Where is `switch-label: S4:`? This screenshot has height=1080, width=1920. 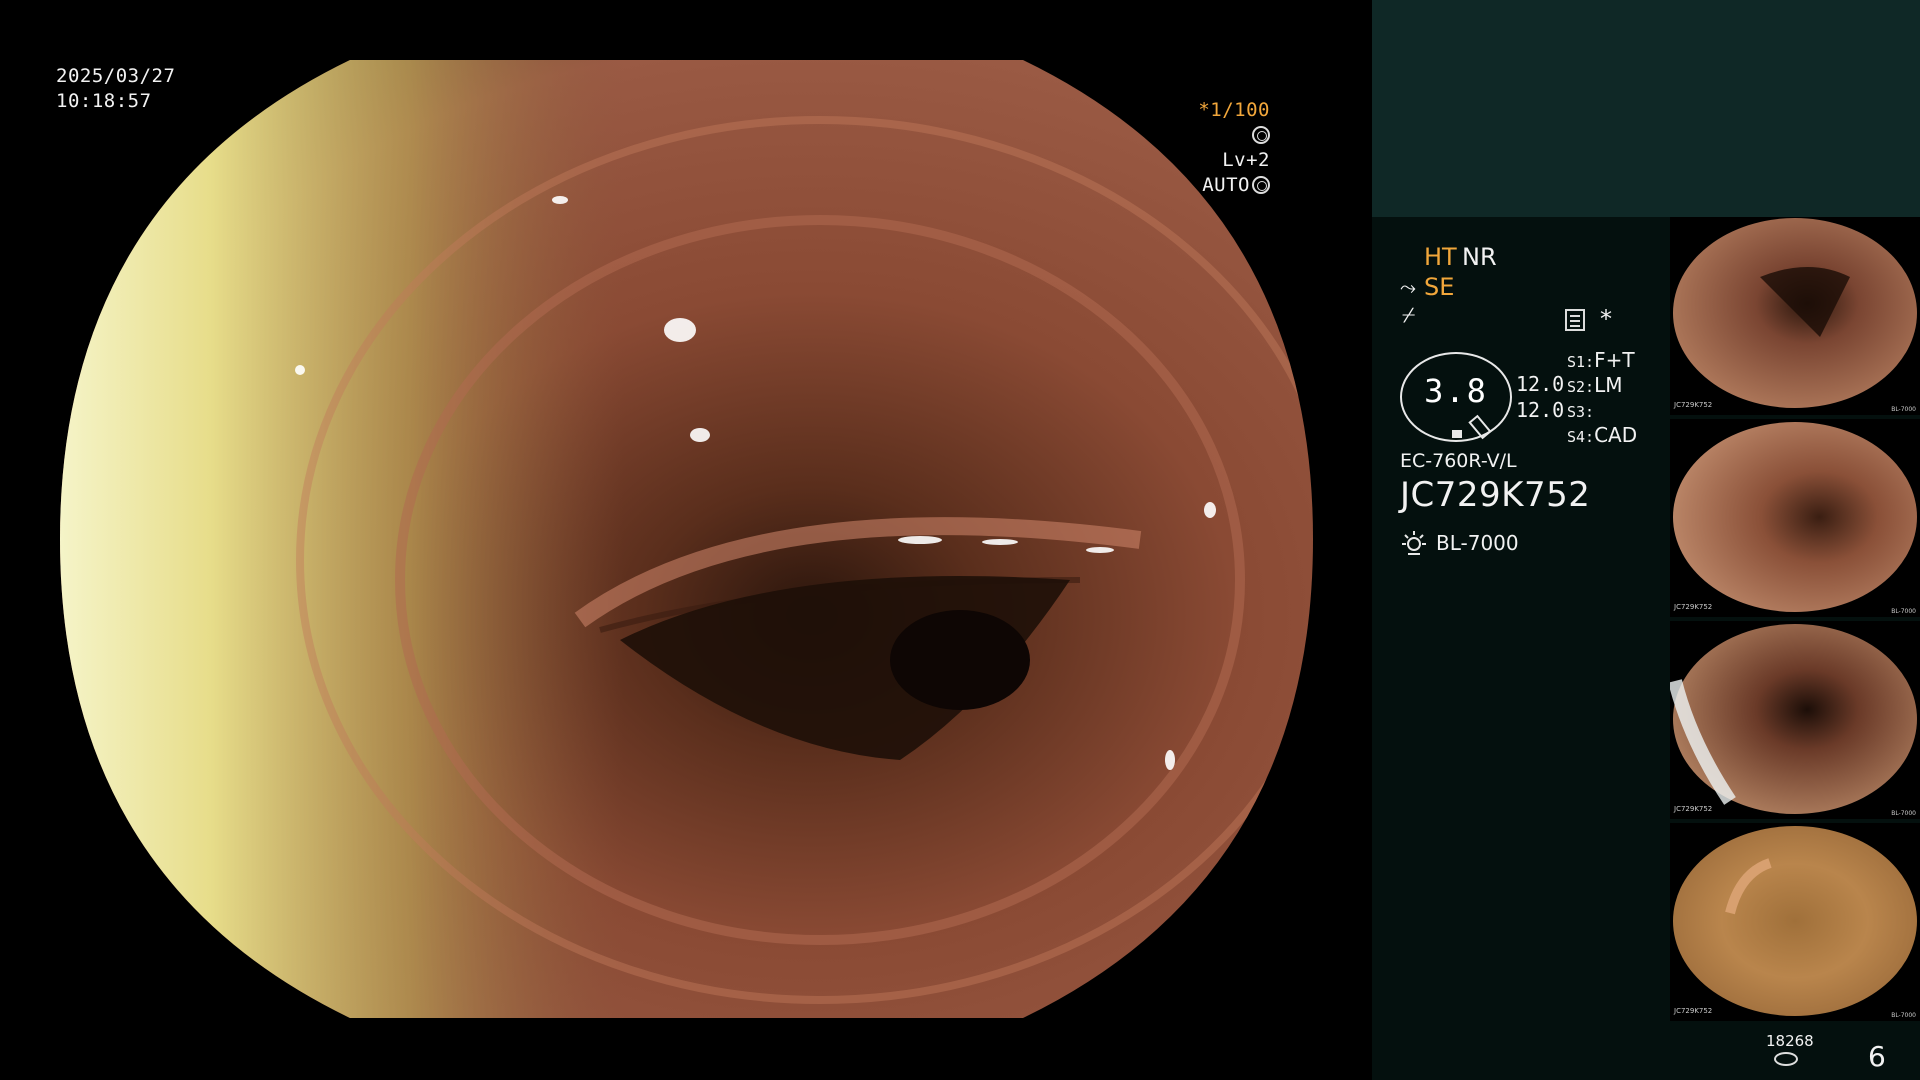 switch-label: S4: is located at coordinates (1581, 437).